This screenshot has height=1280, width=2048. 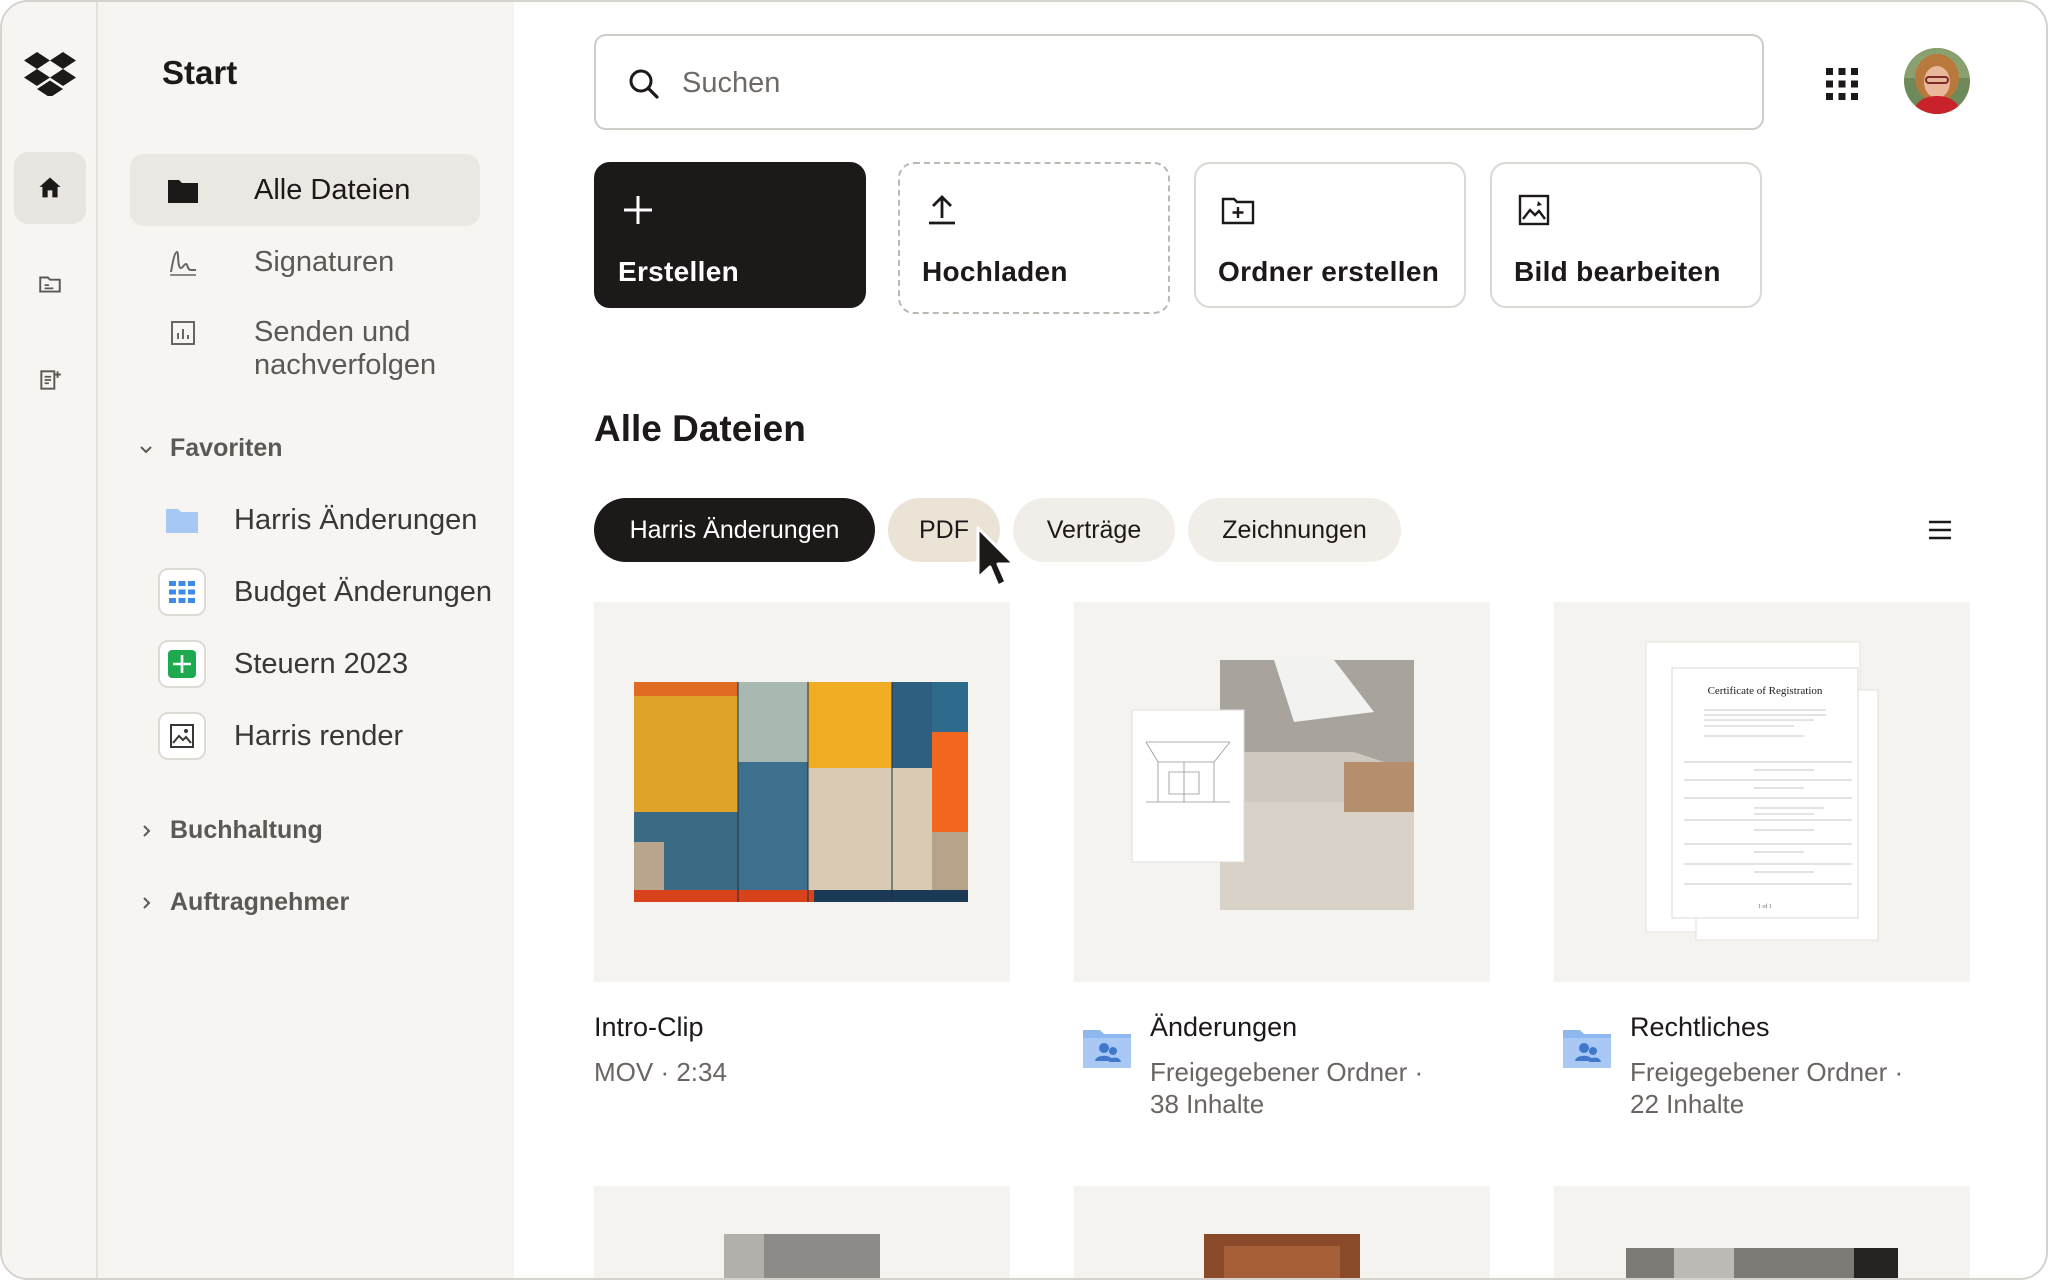 What do you see at coordinates (182, 520) in the screenshot?
I see `folder-icon` at bounding box center [182, 520].